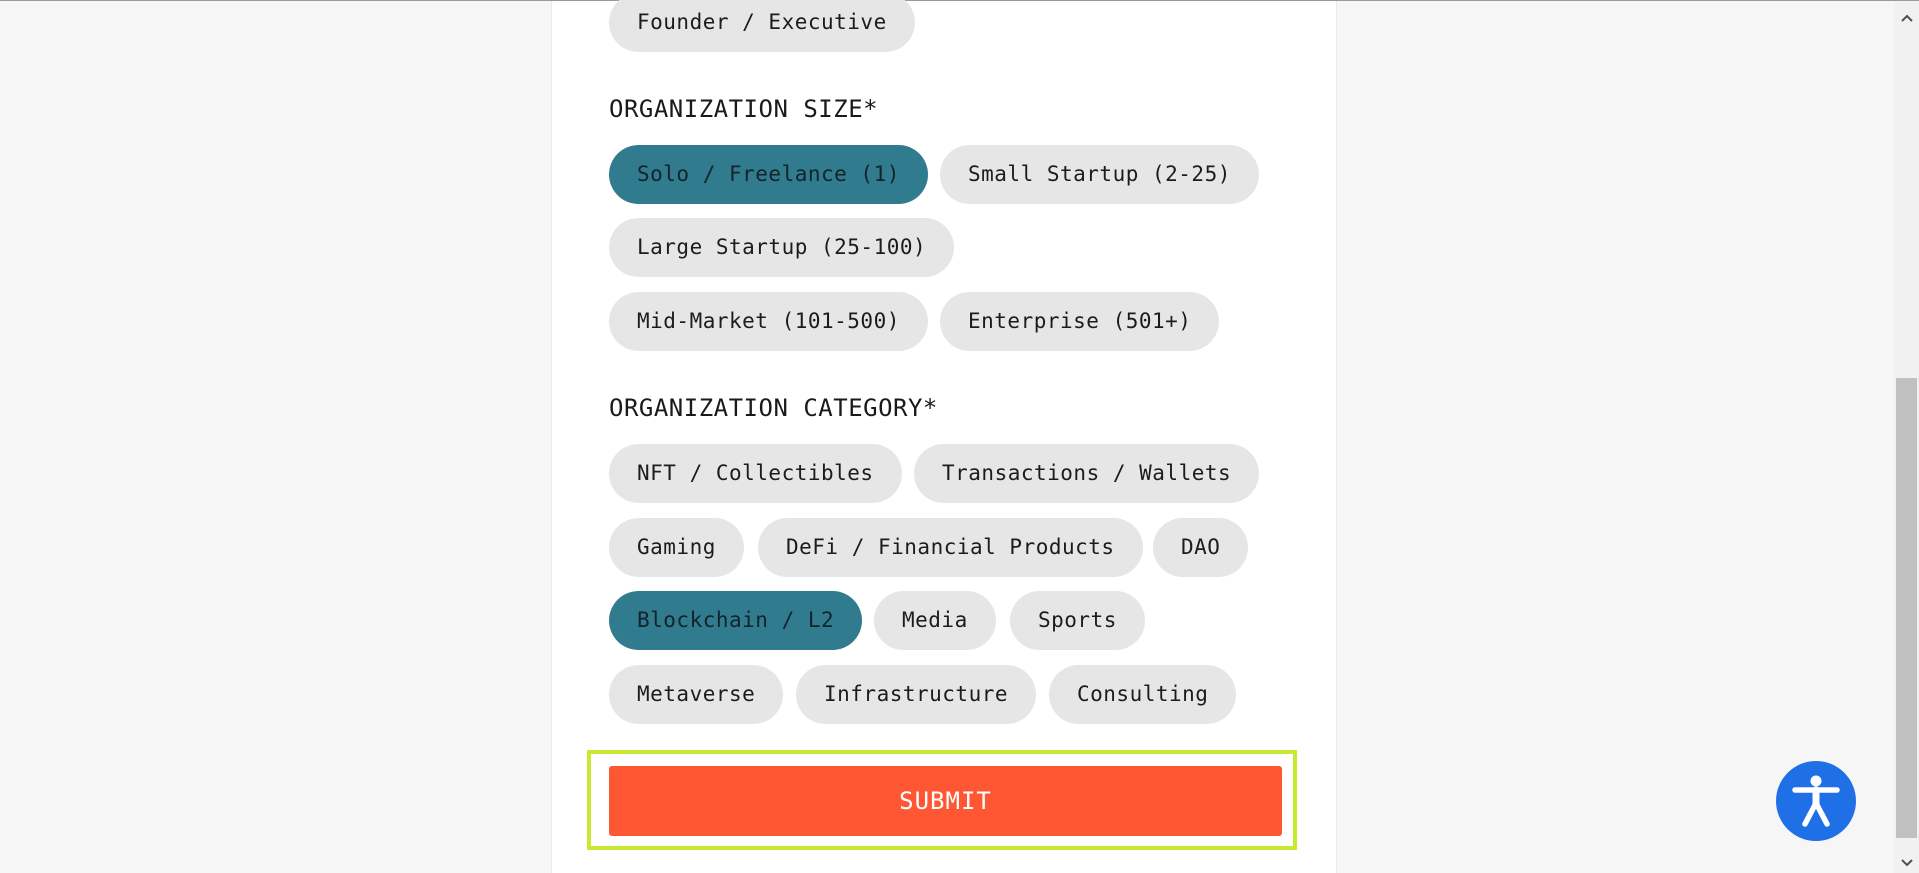 Image resolution: width=1919 pixels, height=873 pixels. Describe the element at coordinates (676, 547) in the screenshot. I see `org-category-option-gaming: Gaming` at that location.